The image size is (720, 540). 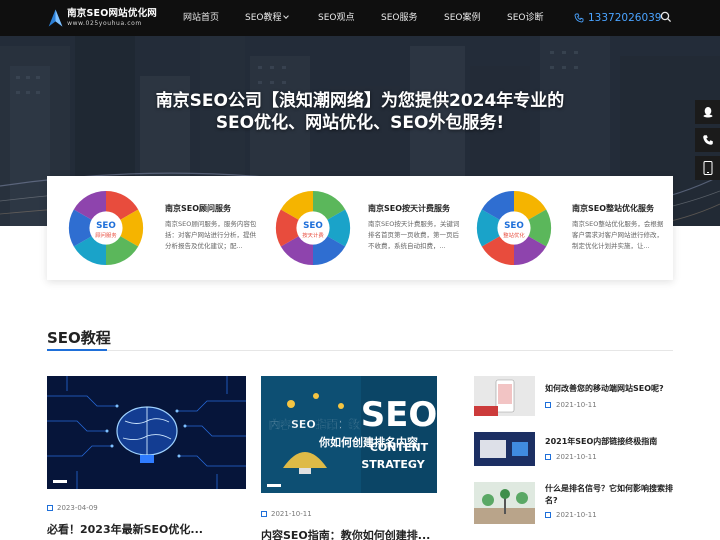 I want to click on floating-toolbar, so click(x=707, y=142).